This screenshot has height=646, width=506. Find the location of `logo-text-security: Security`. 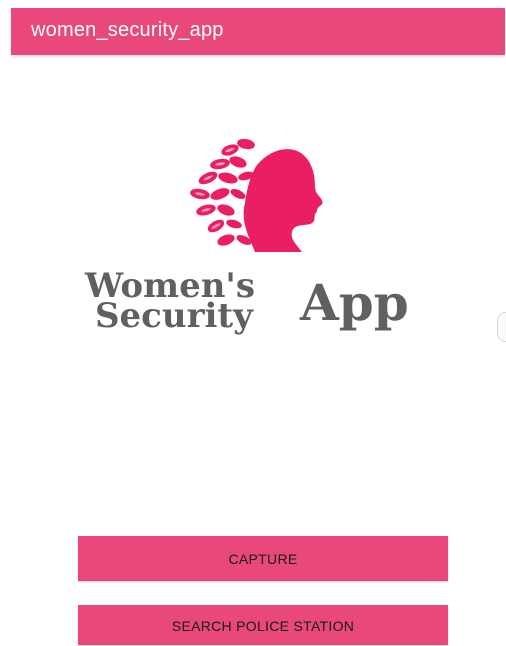

logo-text-security: Security is located at coordinates (174, 316).